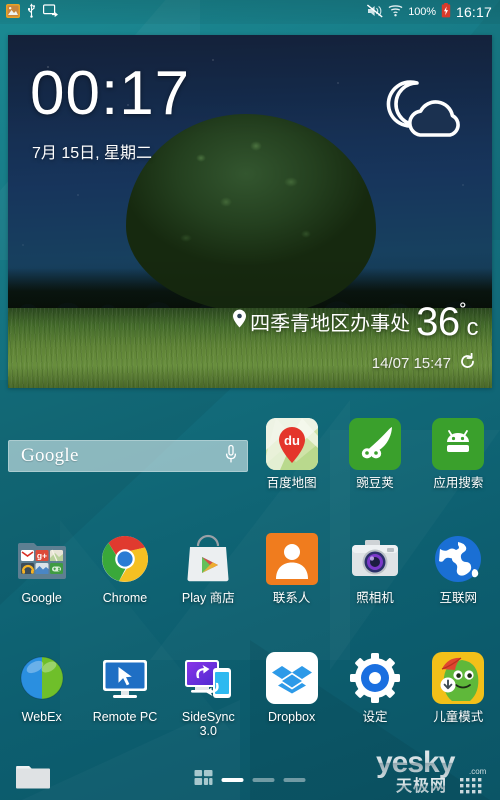 Image resolution: width=500 pixels, height=800 pixels. Describe the element at coordinates (291, 483) in the screenshot. I see `app-label: 百度地图` at that location.